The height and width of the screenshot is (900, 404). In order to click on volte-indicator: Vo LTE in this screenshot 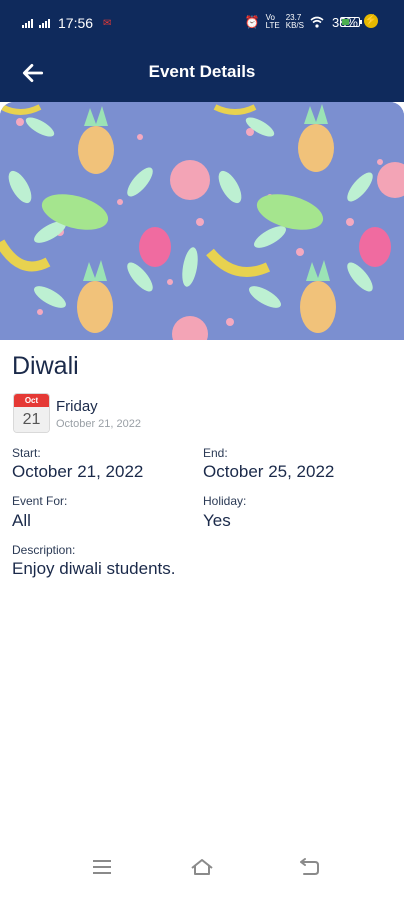, I will do `click(273, 22)`.